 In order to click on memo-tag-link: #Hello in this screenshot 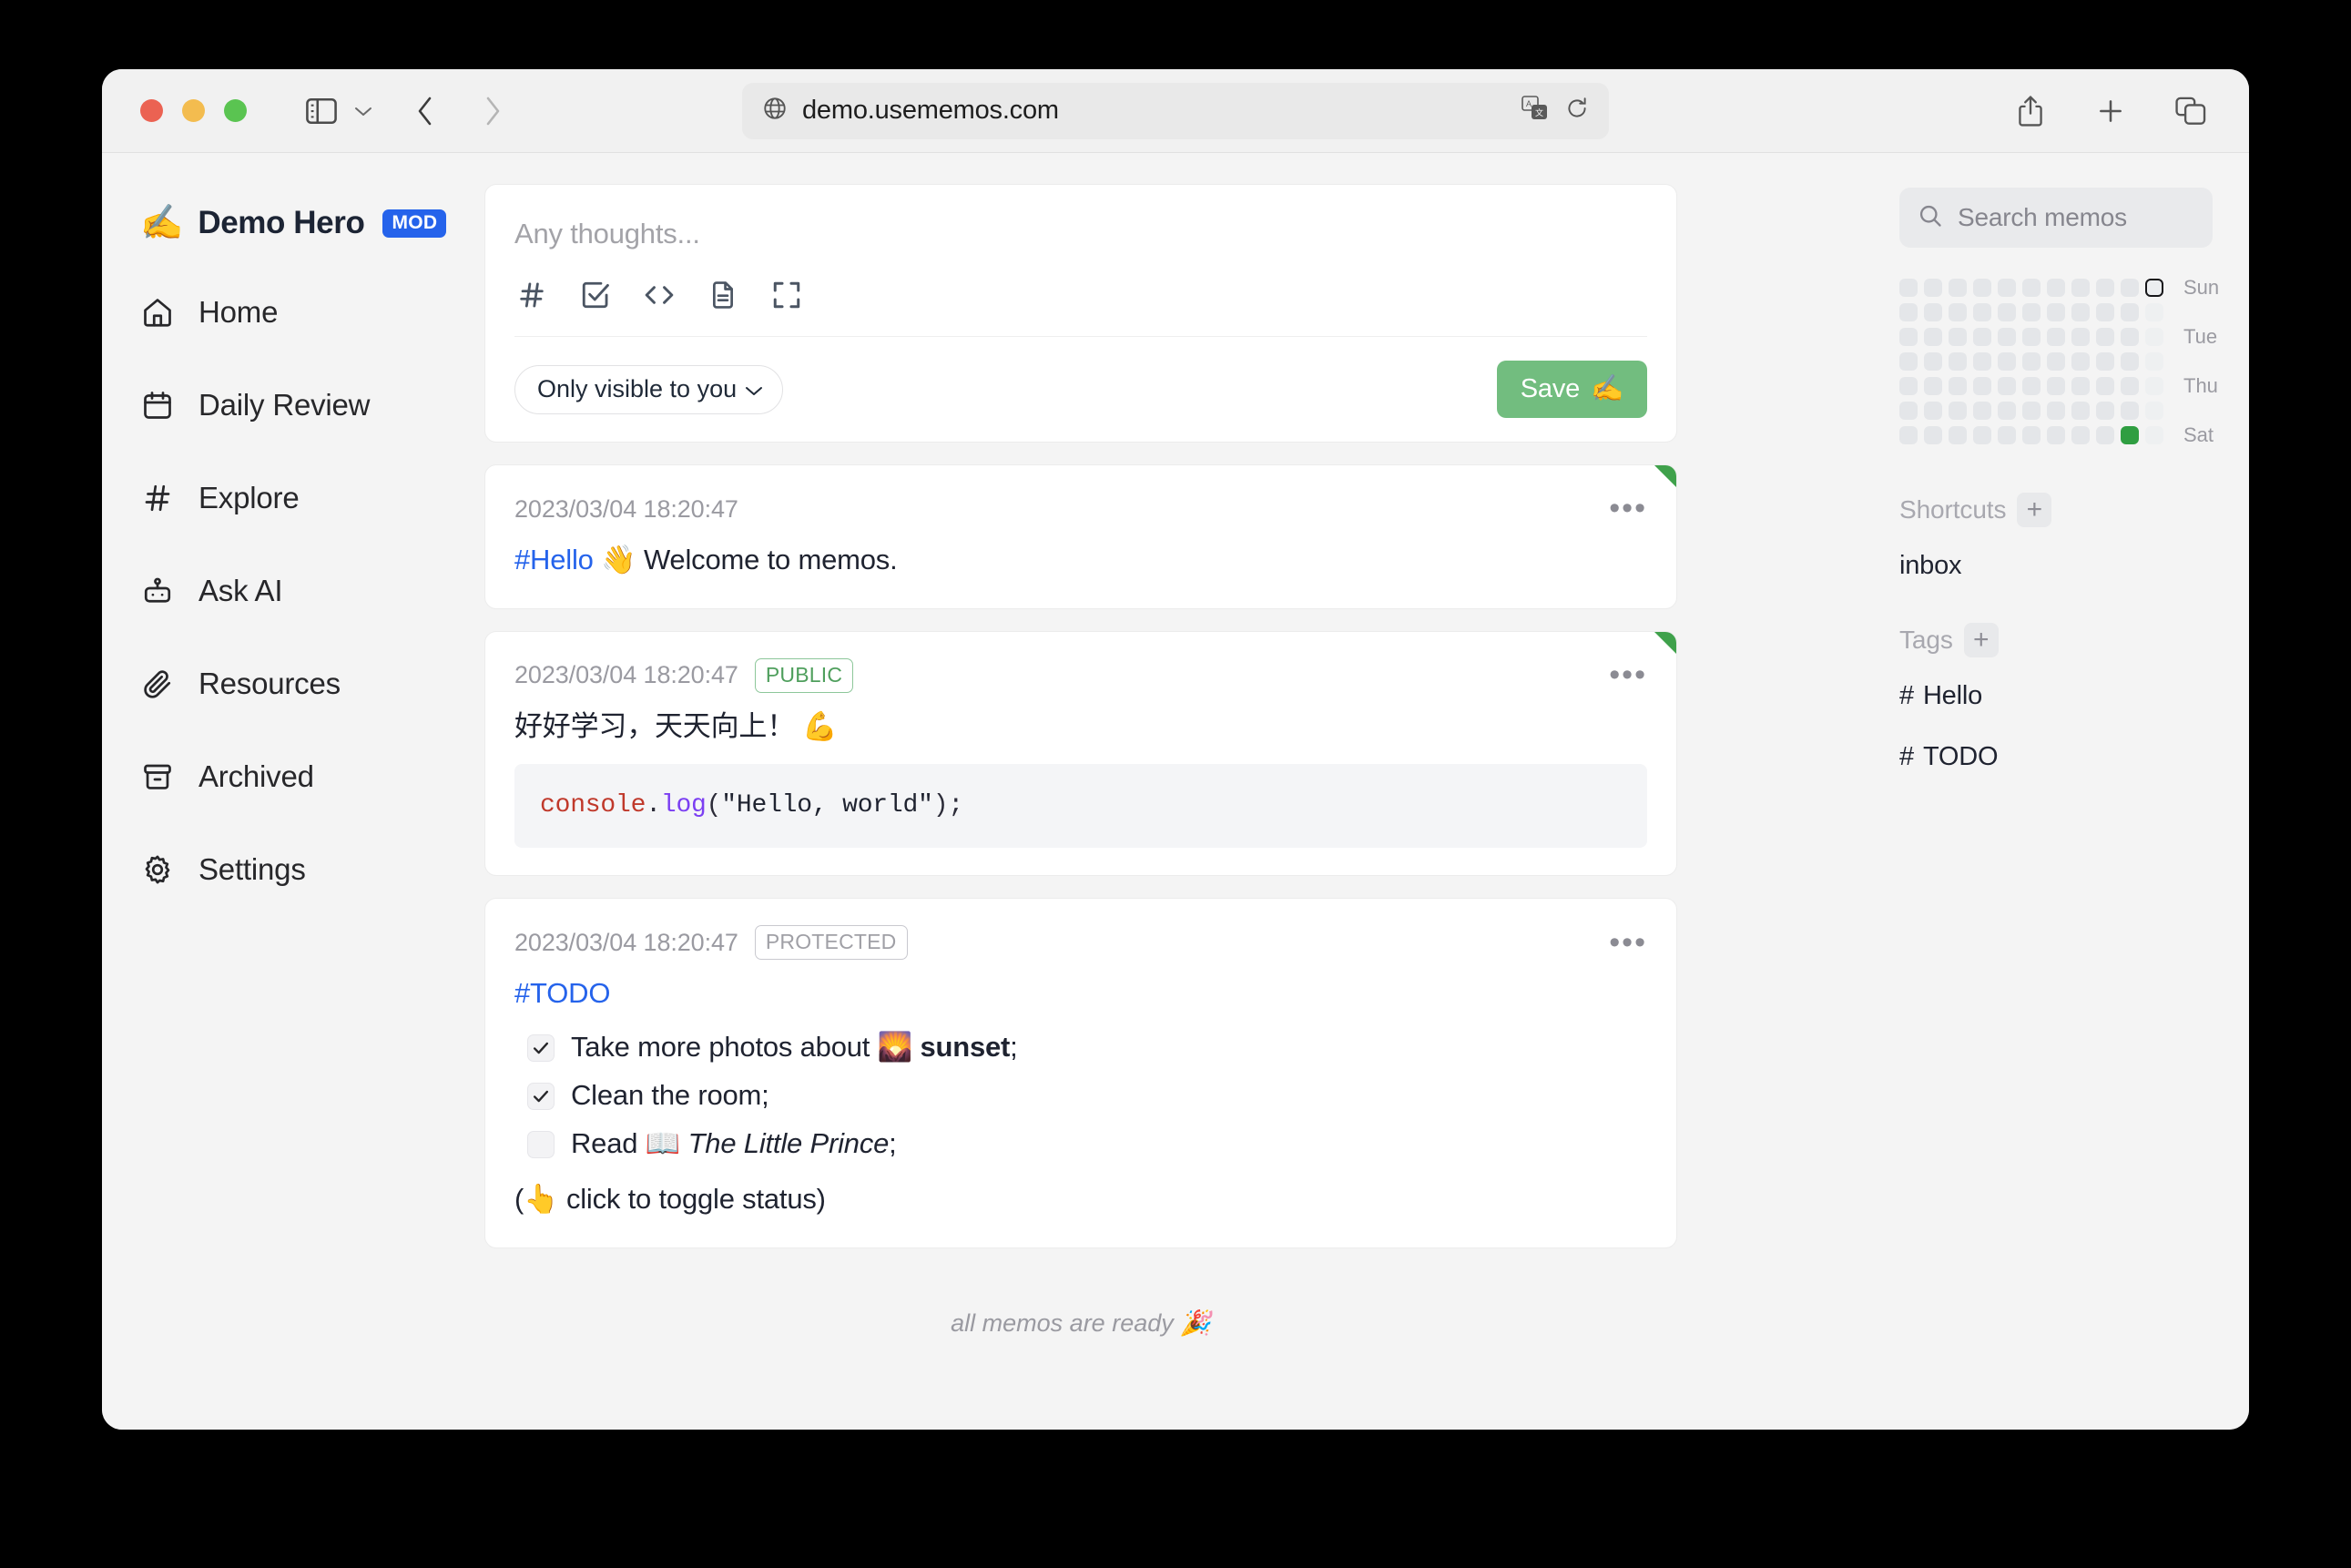, I will do `click(554, 559)`.